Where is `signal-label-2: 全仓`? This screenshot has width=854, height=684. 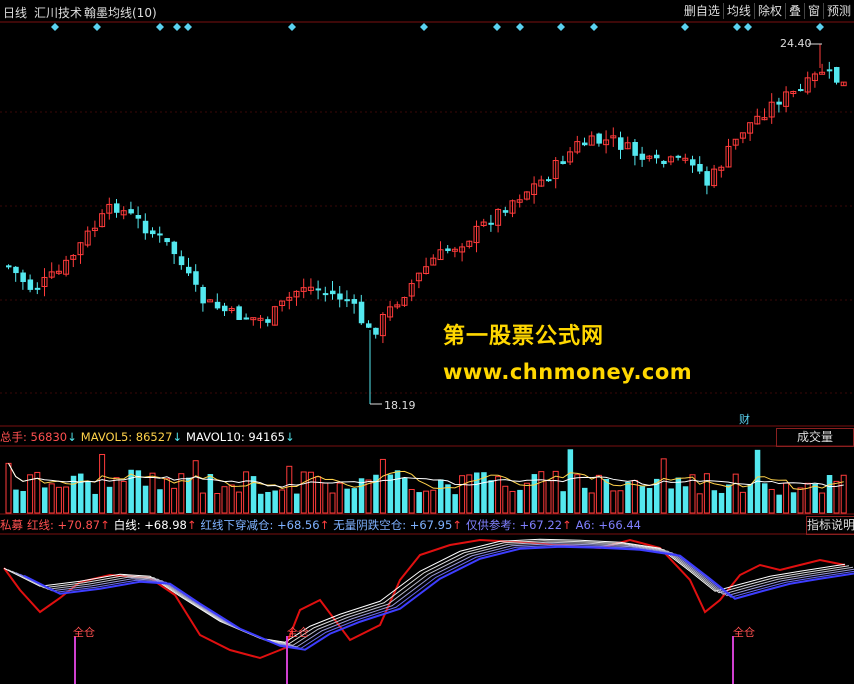 signal-label-2: 全仓 is located at coordinates (298, 632).